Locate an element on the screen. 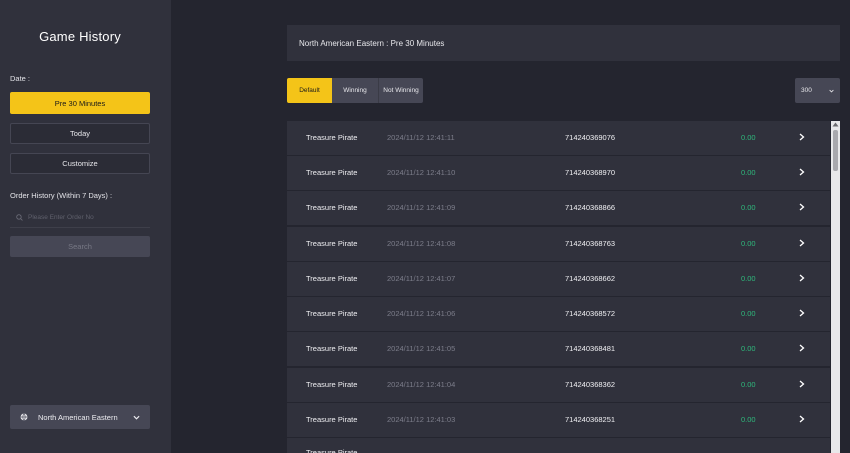 The width and height of the screenshot is (850, 453). bet-time: 2024/11/12 12:41:07 is located at coordinates (421, 278).